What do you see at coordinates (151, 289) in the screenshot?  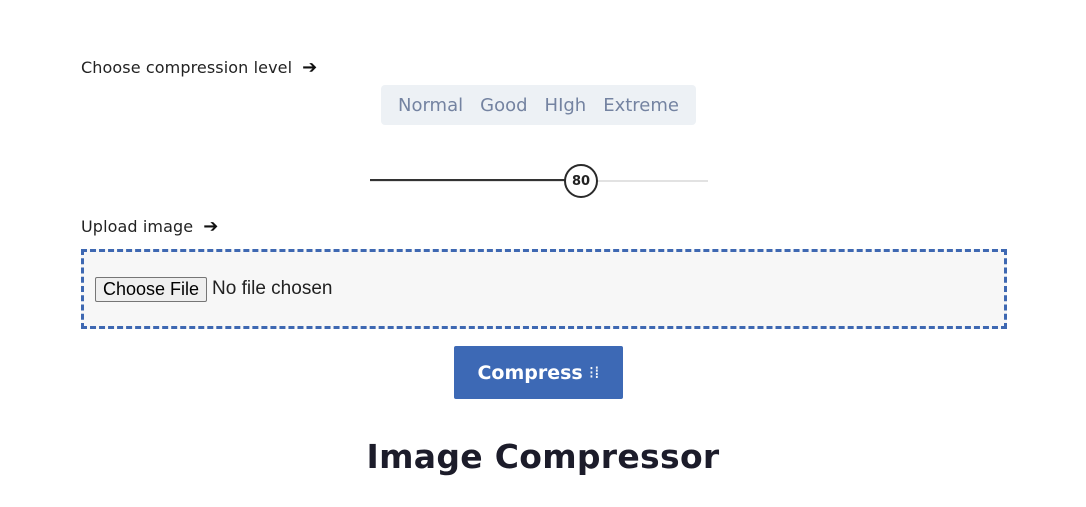 I see `choose-file-button: Choose File` at bounding box center [151, 289].